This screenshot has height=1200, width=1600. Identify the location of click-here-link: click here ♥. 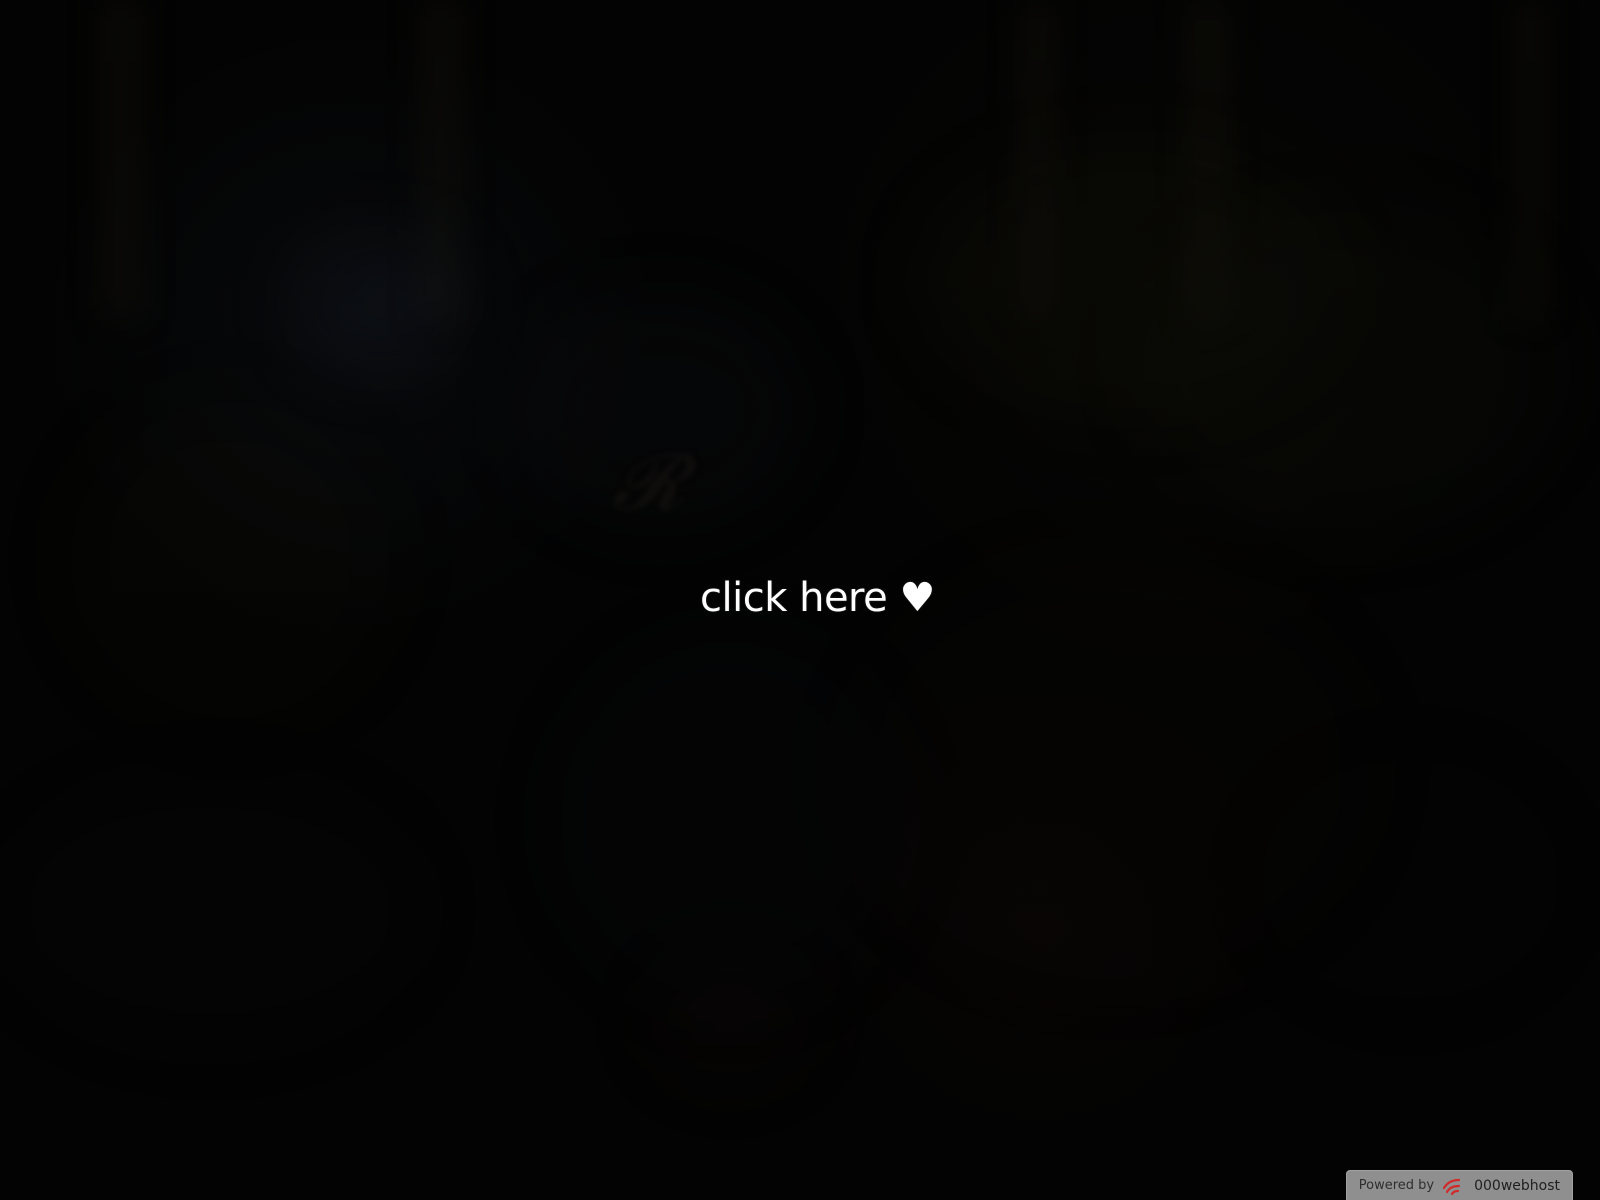
(817, 598).